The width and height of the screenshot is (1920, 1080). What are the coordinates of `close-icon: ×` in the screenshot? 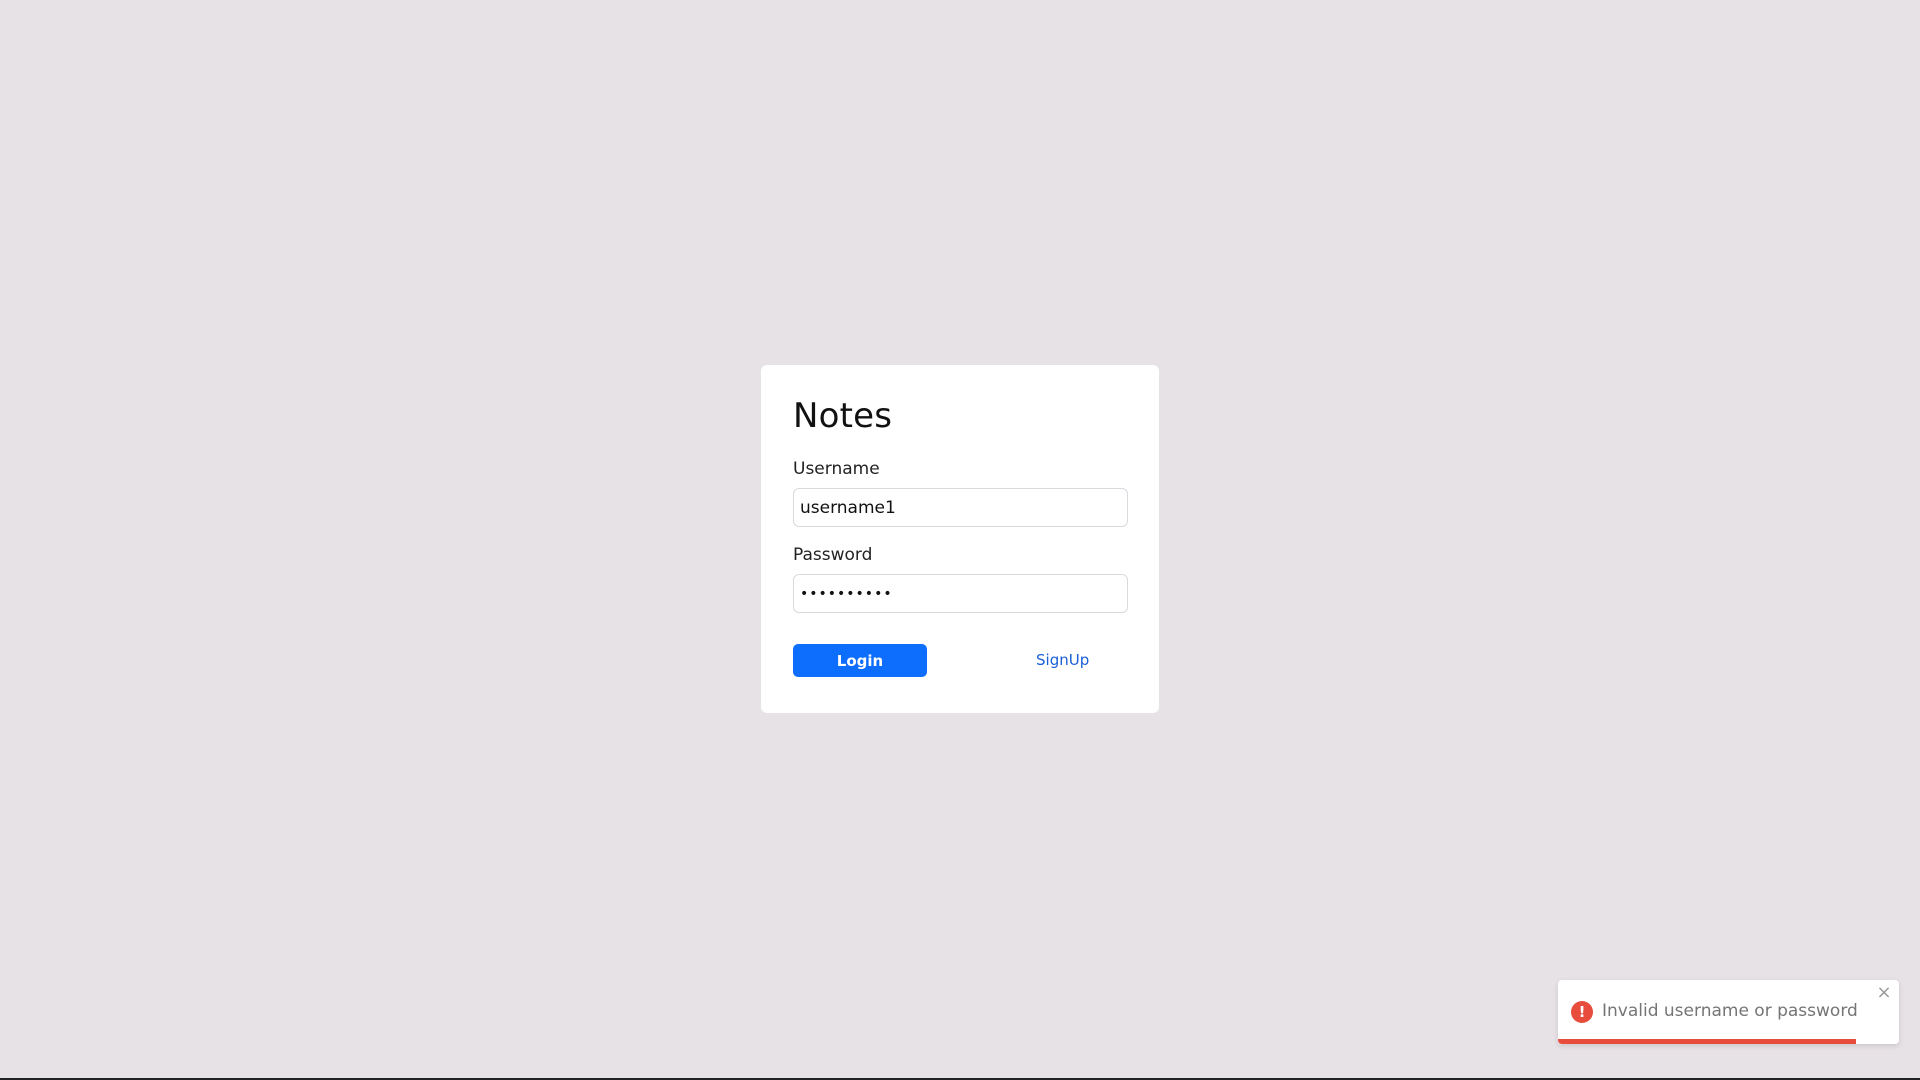 It's located at (1884, 993).